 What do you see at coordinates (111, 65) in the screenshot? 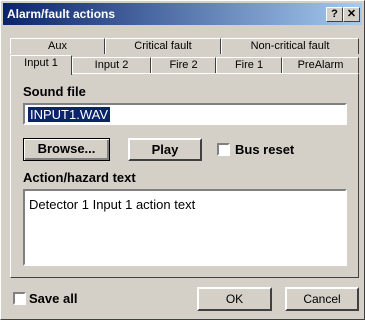
I see `tab-input-2: Input 2` at bounding box center [111, 65].